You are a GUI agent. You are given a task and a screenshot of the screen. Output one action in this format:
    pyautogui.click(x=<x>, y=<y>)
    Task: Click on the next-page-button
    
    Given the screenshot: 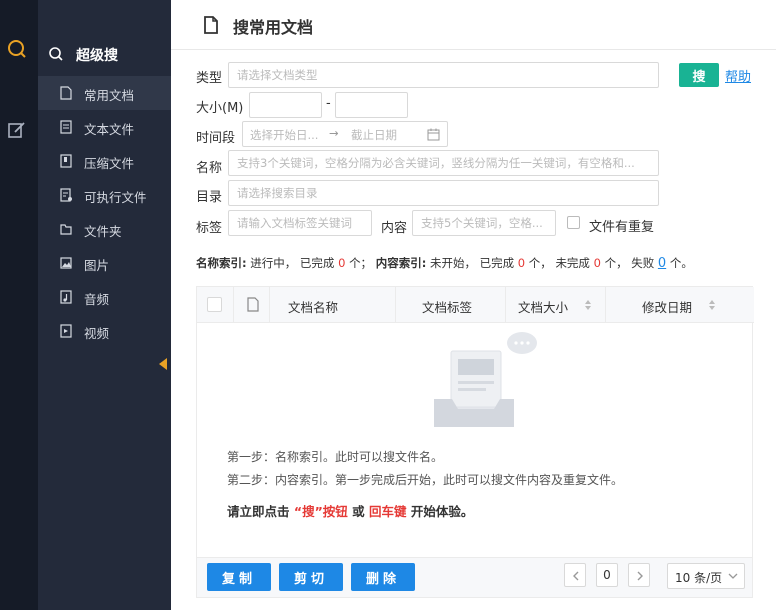 What is the action you would take?
    pyautogui.click(x=639, y=575)
    